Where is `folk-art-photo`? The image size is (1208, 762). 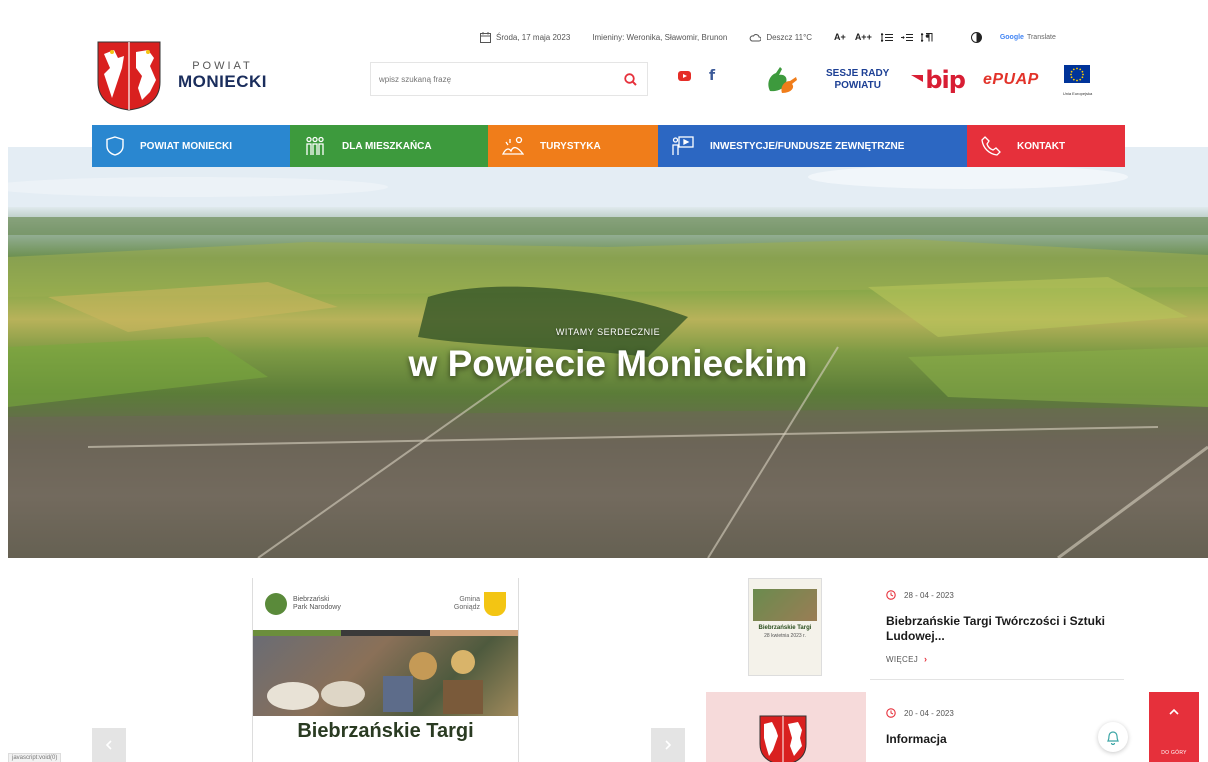 folk-art-photo is located at coordinates (385, 676).